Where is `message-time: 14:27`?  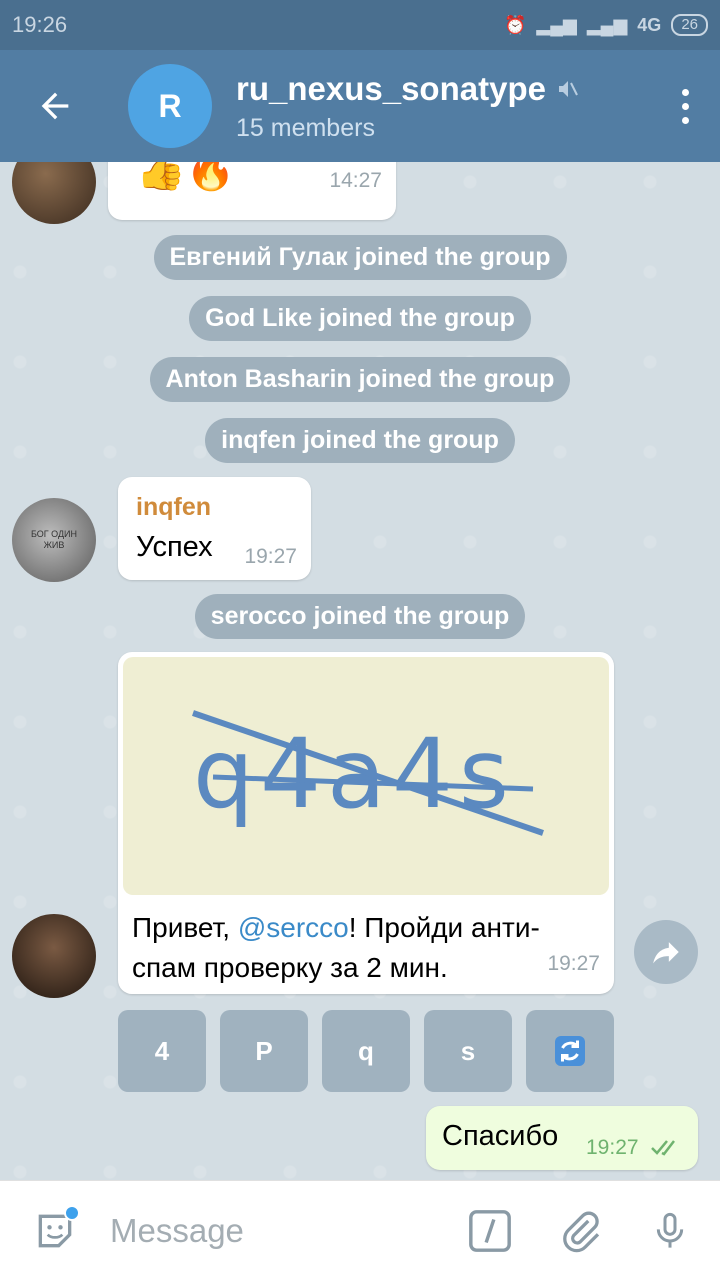 message-time: 14:27 is located at coordinates (355, 180).